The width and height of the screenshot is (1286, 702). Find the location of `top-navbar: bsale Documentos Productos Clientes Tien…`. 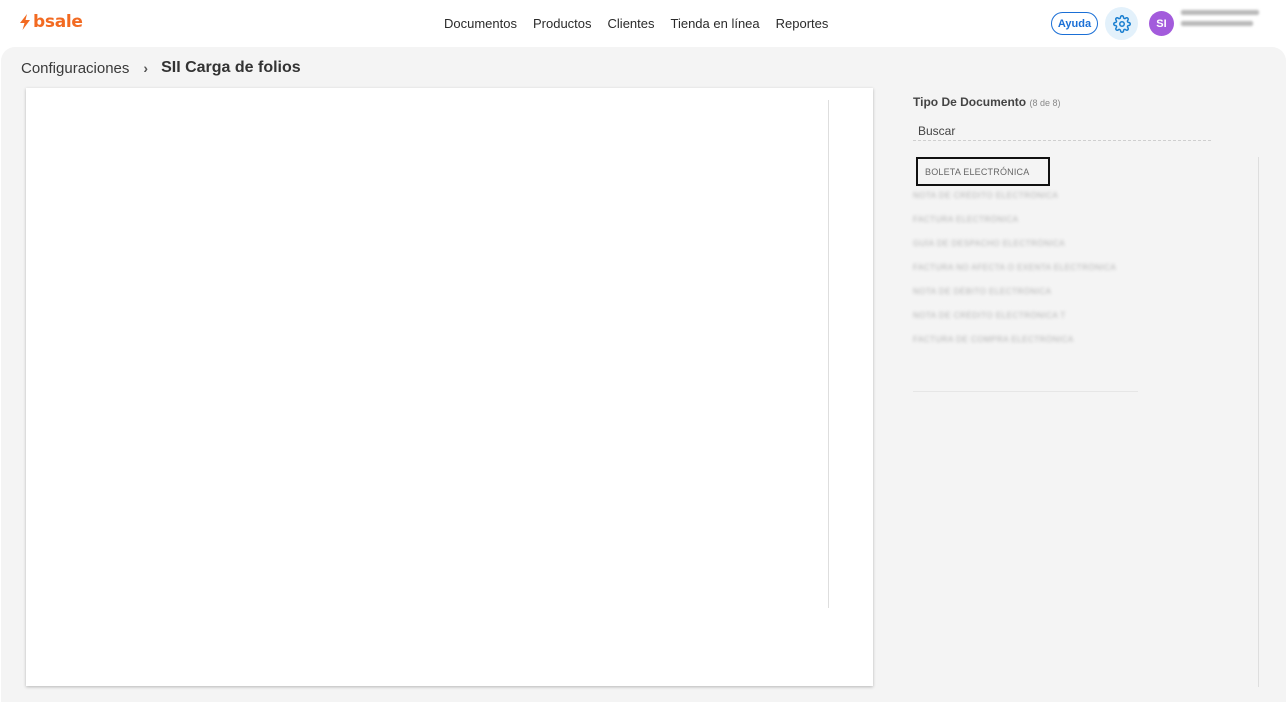

top-navbar: bsale Documentos Productos Clientes Tien… is located at coordinates (643, 23).